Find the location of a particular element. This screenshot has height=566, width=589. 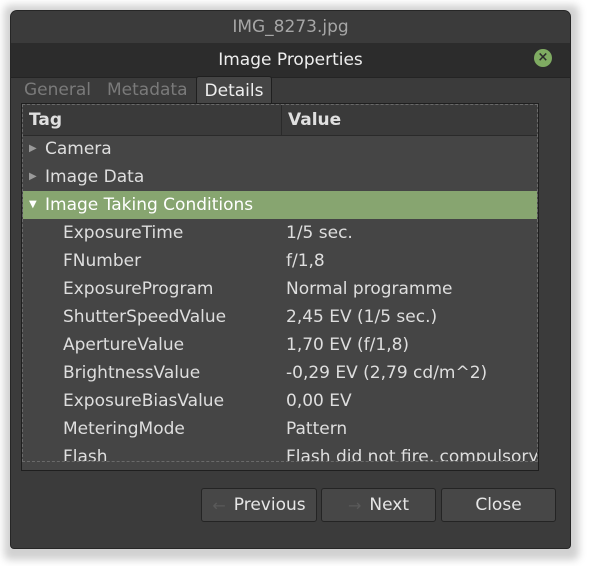

group-label: Camera is located at coordinates (78, 149).